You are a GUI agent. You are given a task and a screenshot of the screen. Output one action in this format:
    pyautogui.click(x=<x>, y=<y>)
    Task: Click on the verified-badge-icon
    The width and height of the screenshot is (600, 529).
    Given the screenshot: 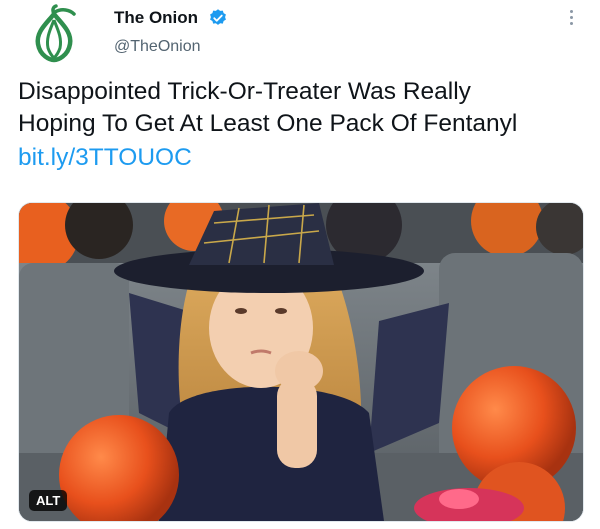 What is the action you would take?
    pyautogui.click(x=218, y=18)
    